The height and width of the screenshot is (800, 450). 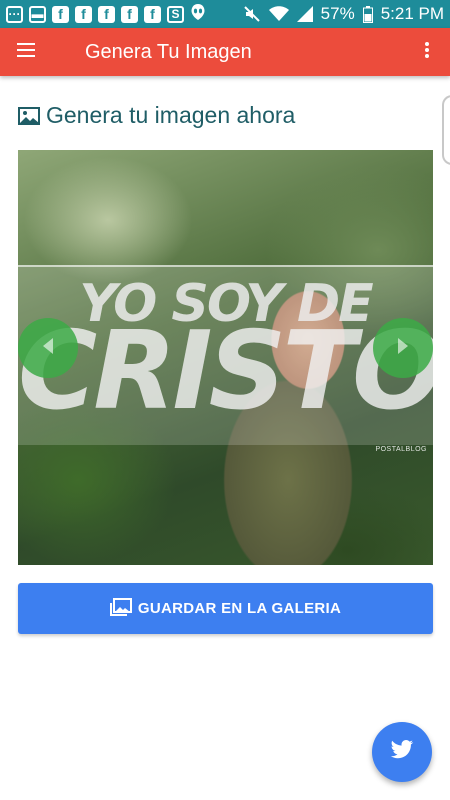 I want to click on signal-icon, so click(x=304, y=14).